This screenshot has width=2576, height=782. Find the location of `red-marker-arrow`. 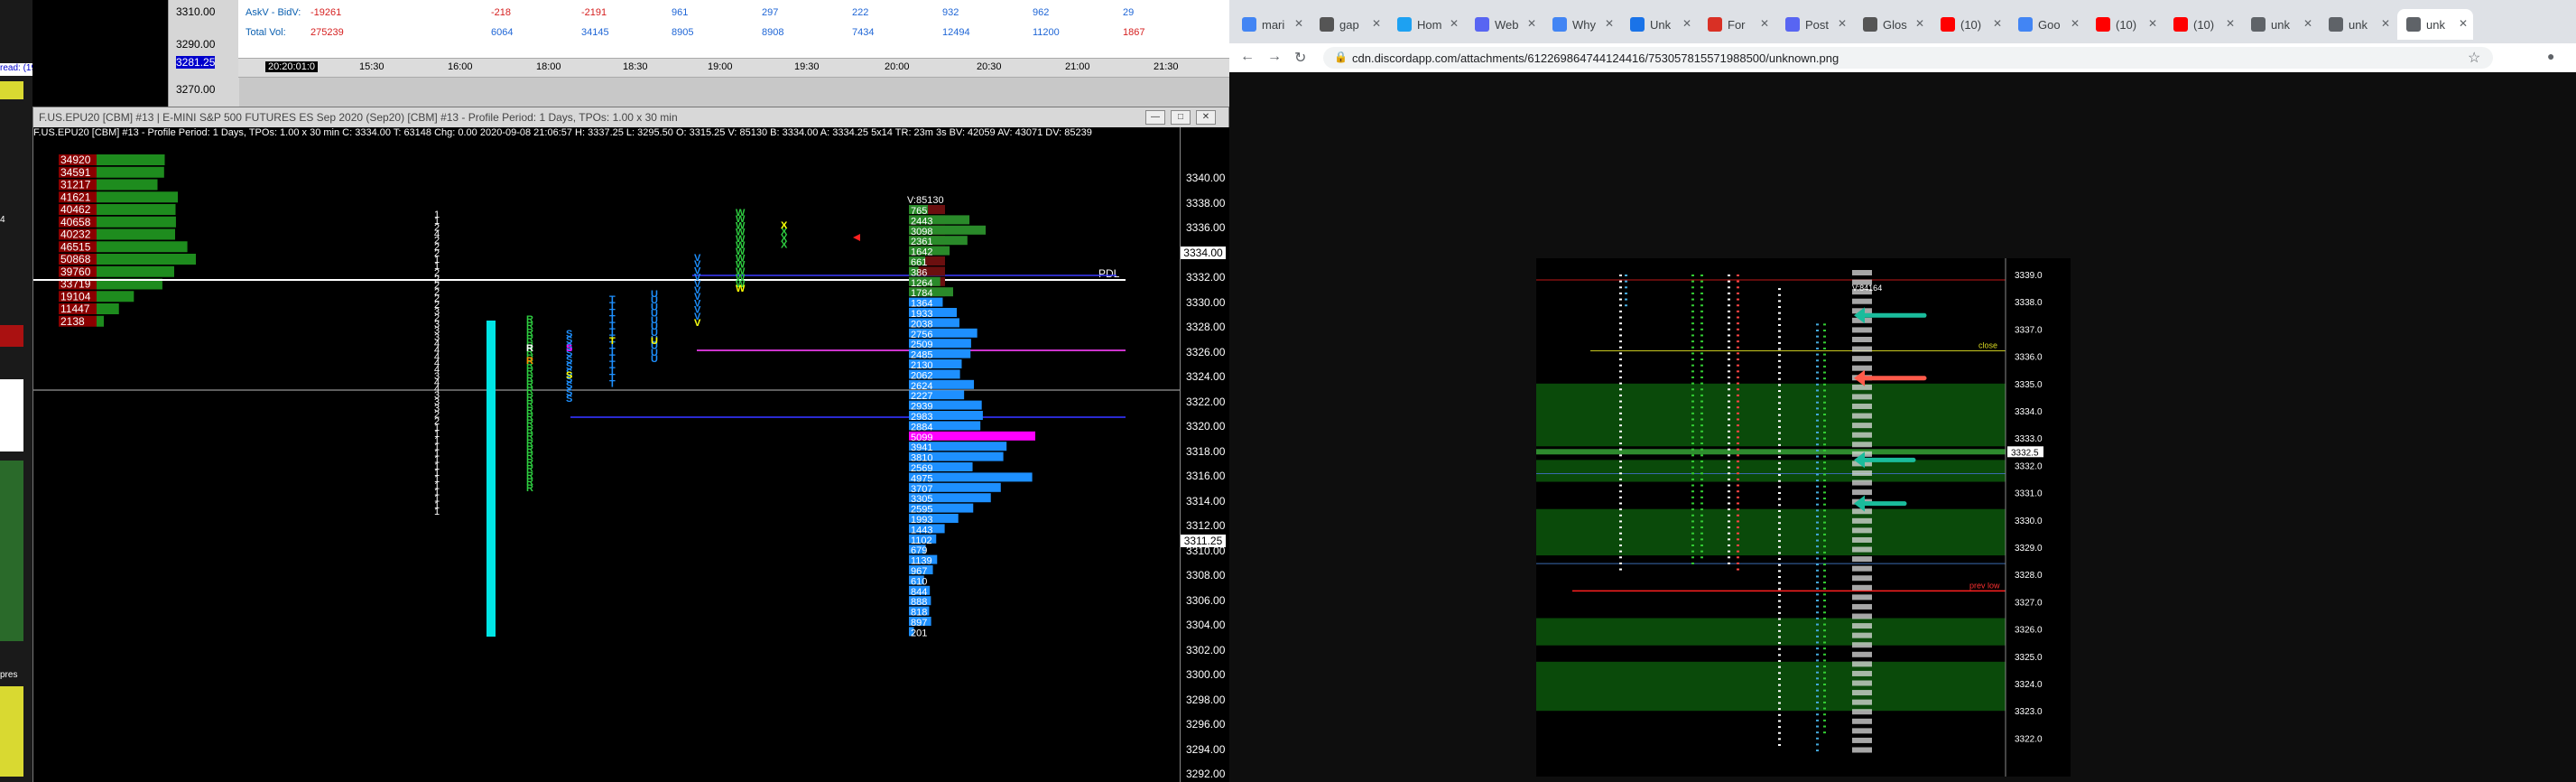

red-marker-arrow is located at coordinates (857, 237).